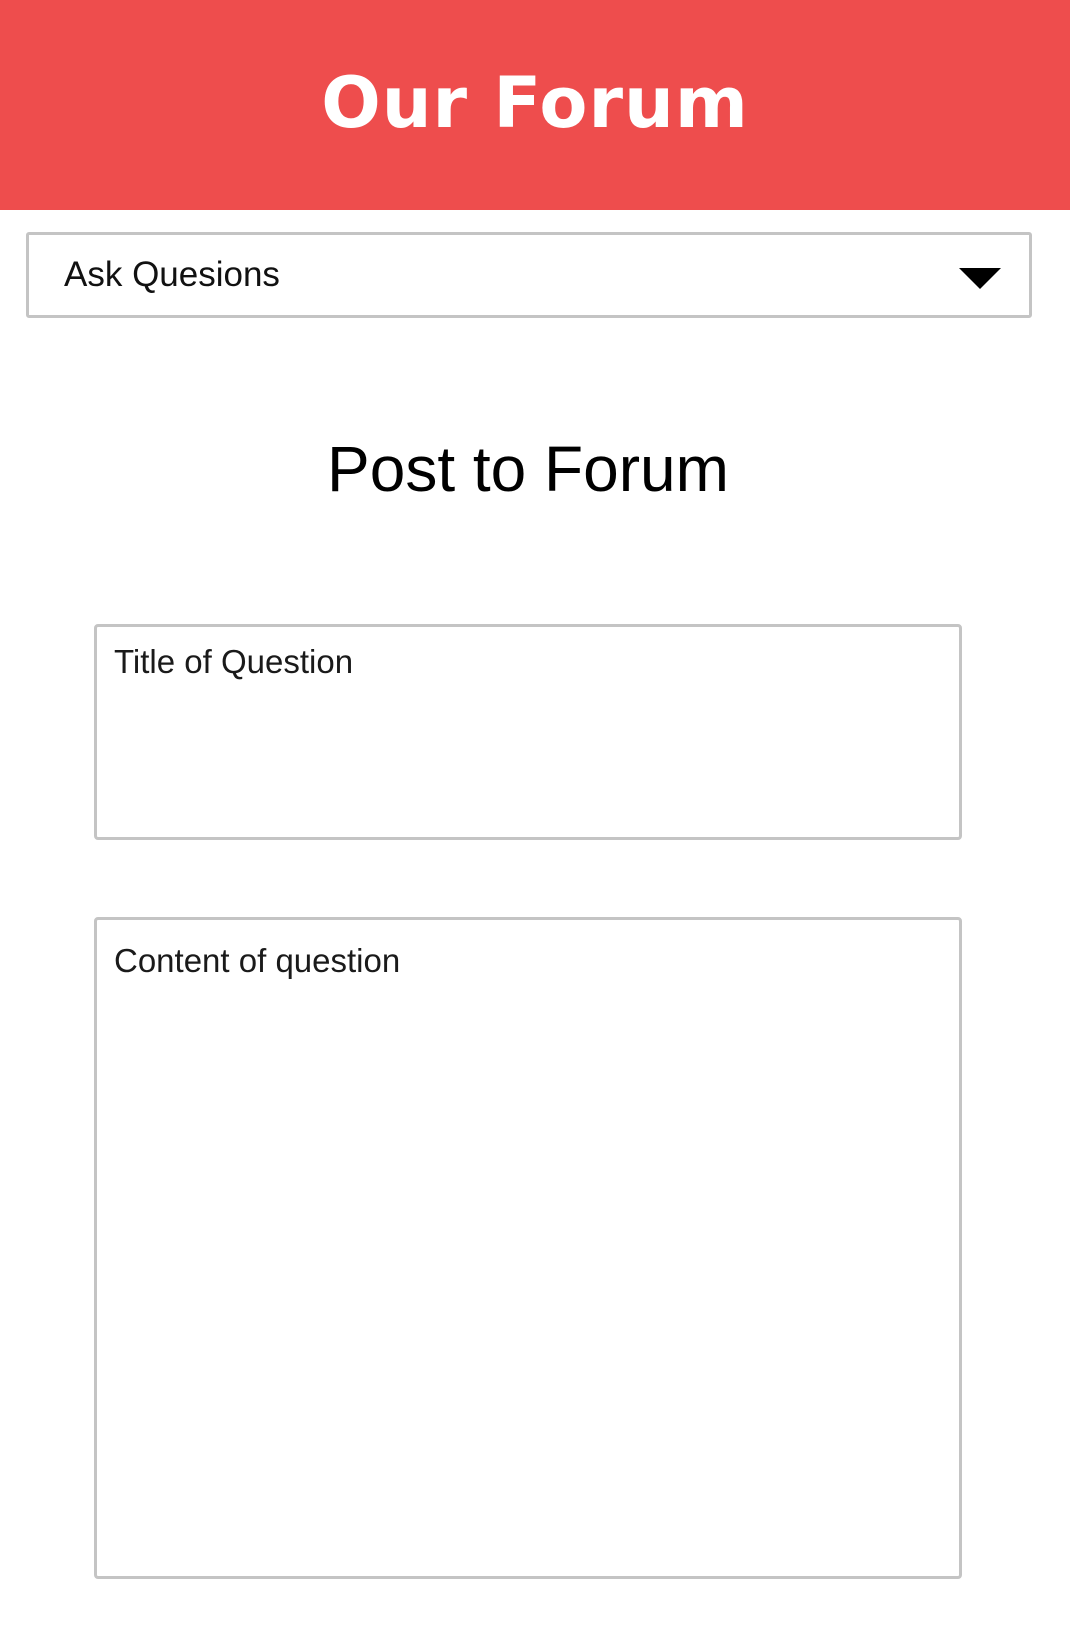 This screenshot has height=1647, width=1070. I want to click on app-header: Our Forum, so click(535, 105).